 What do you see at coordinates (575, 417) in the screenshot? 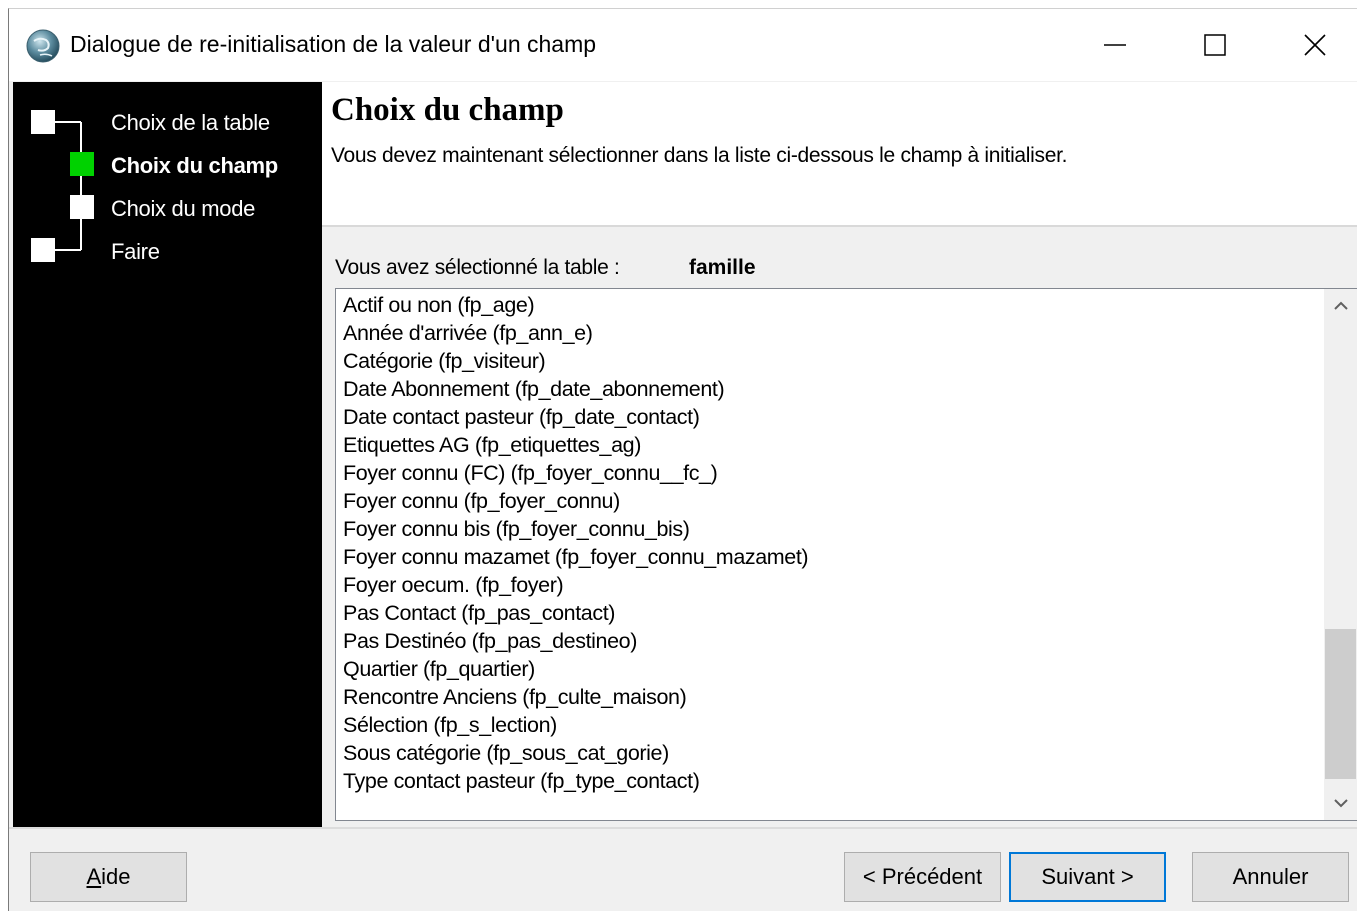
I see `list-item: Date contact pasteur (fp_date_contact)` at bounding box center [575, 417].